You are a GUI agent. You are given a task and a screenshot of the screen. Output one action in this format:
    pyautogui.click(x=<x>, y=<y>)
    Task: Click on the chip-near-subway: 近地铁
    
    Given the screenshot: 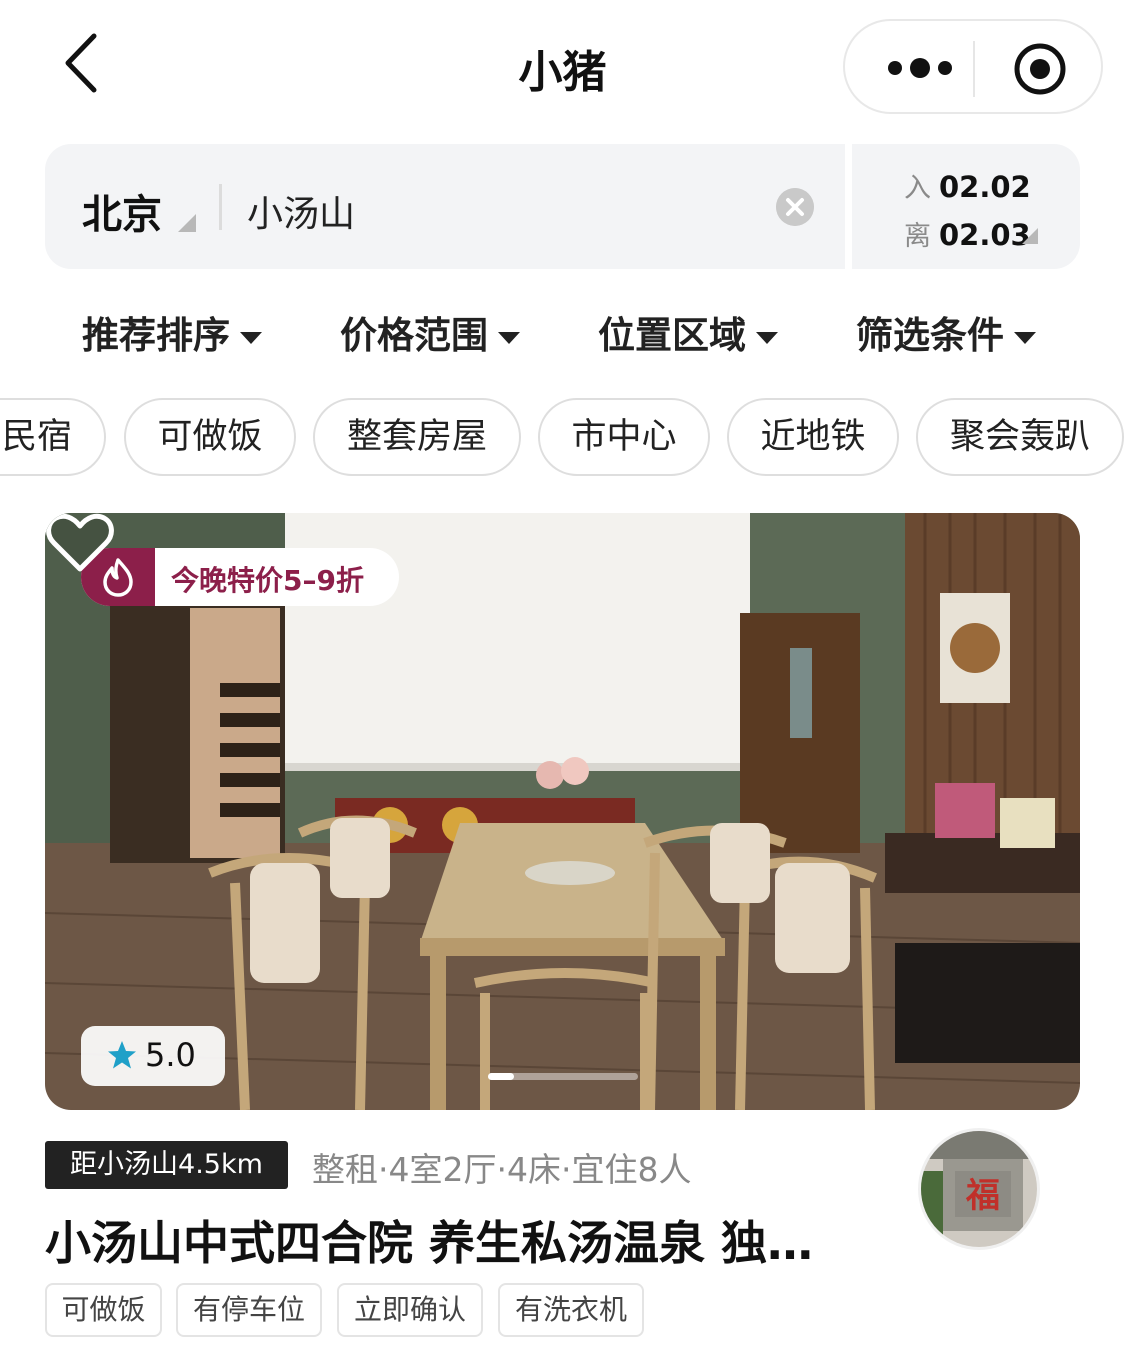 What is the action you would take?
    pyautogui.click(x=813, y=437)
    